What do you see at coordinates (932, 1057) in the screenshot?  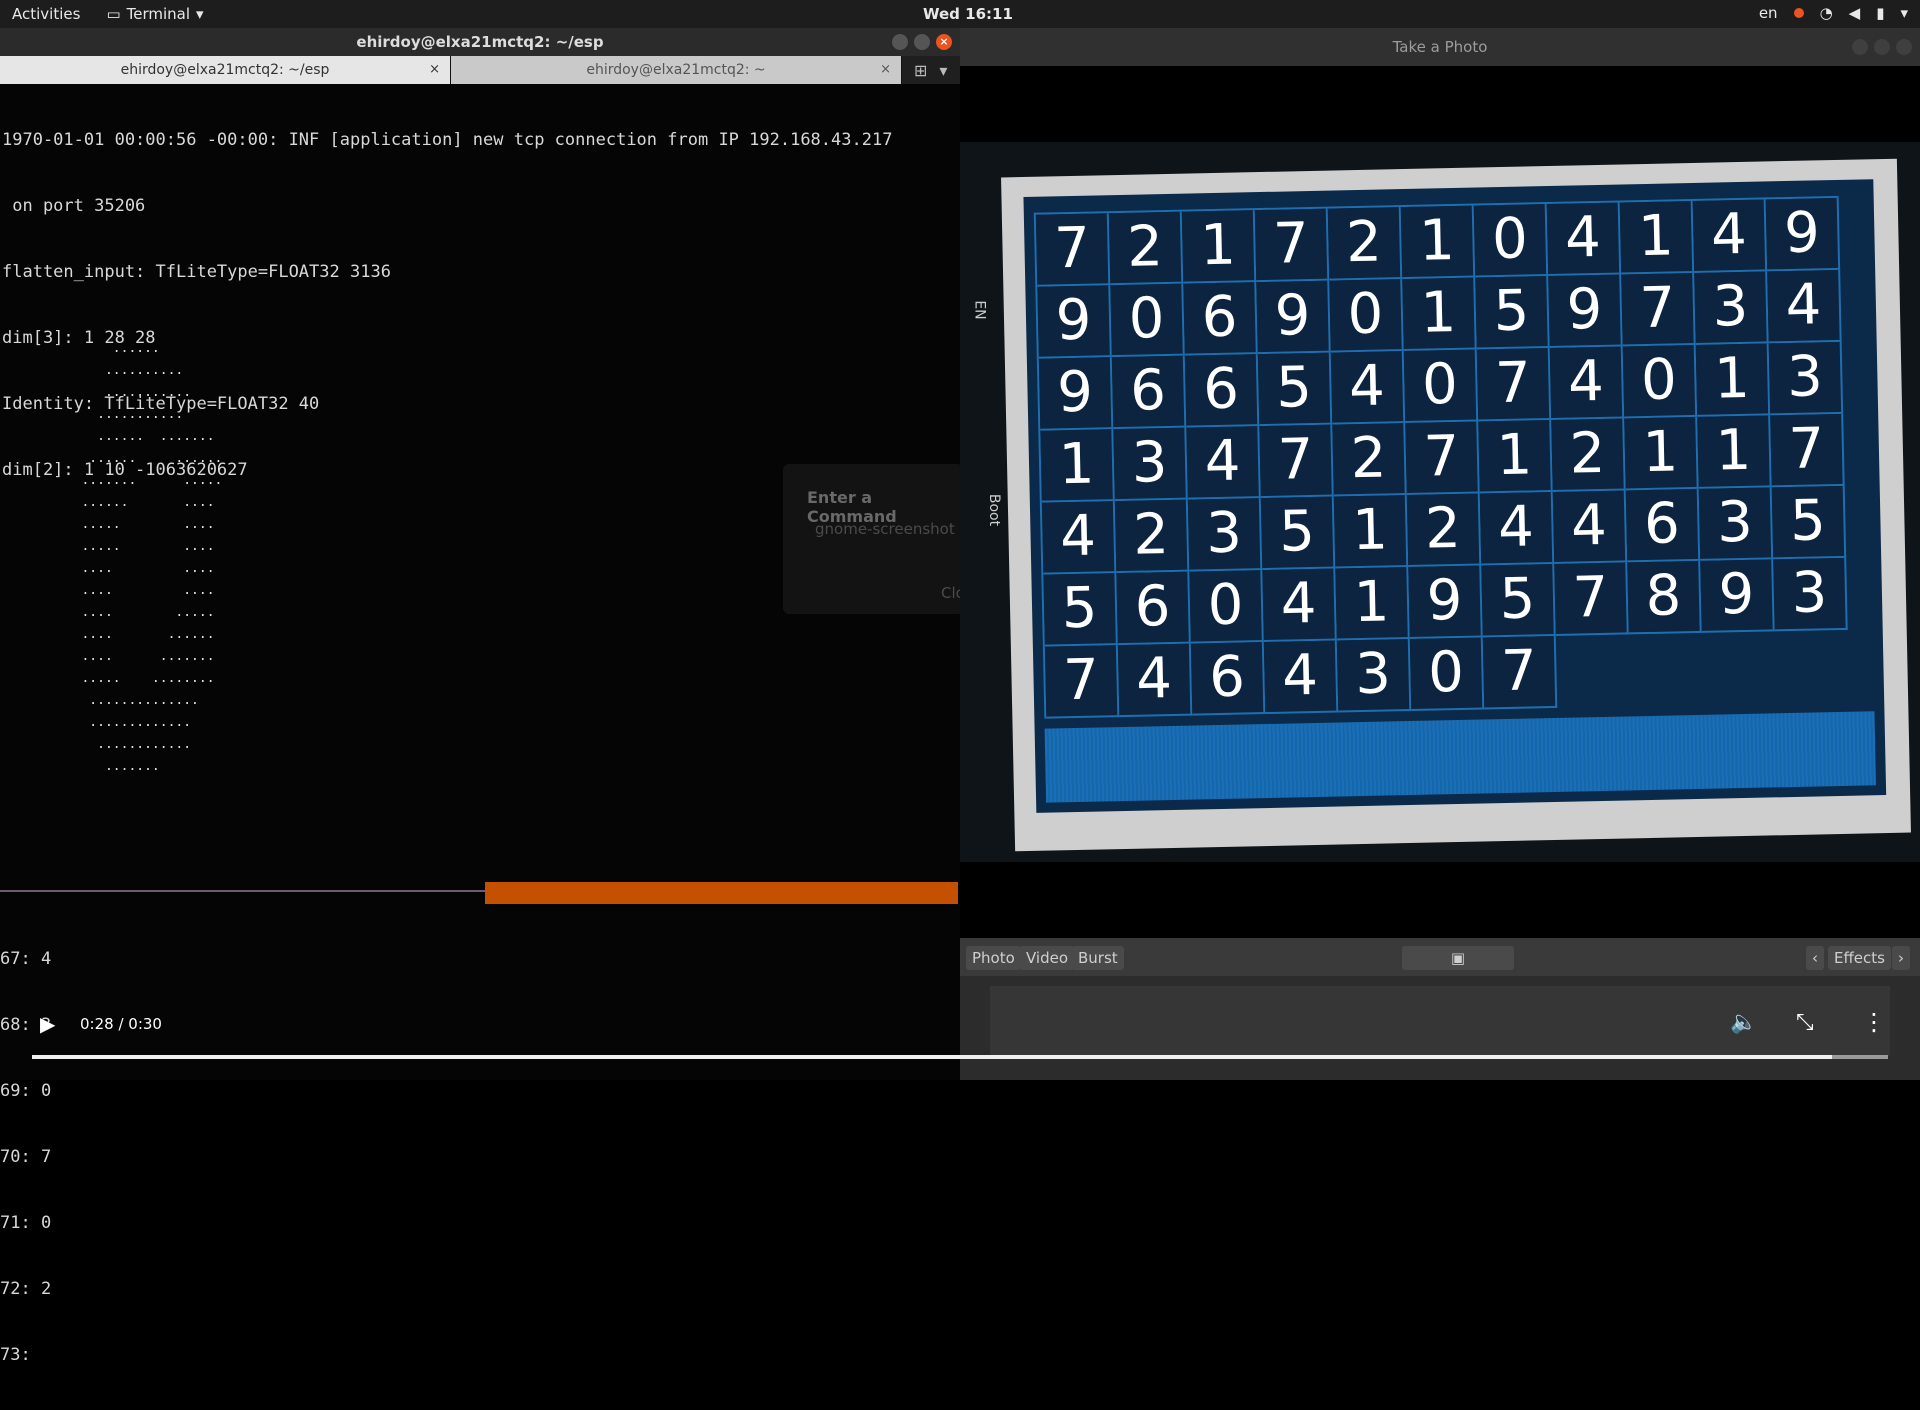 I see `video-progress-fill` at bounding box center [932, 1057].